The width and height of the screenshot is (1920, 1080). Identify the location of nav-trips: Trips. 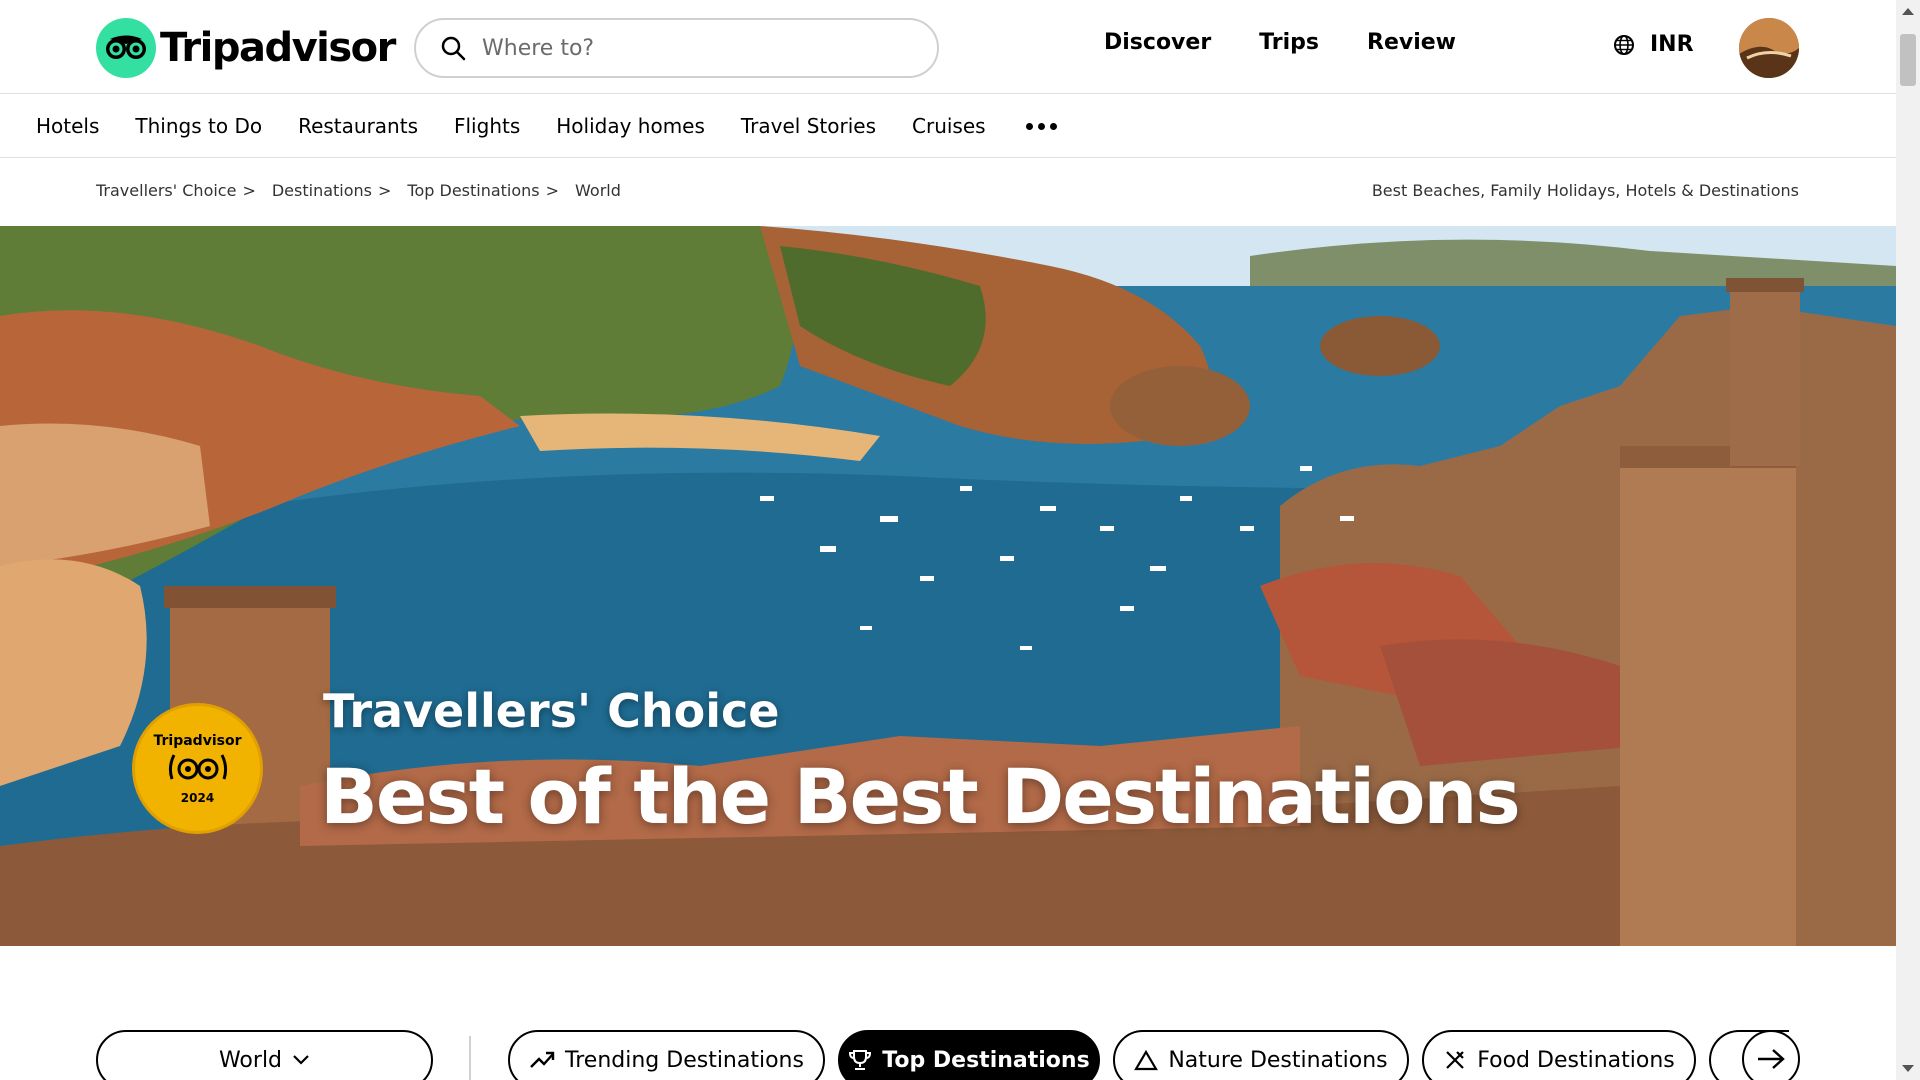
(1289, 42).